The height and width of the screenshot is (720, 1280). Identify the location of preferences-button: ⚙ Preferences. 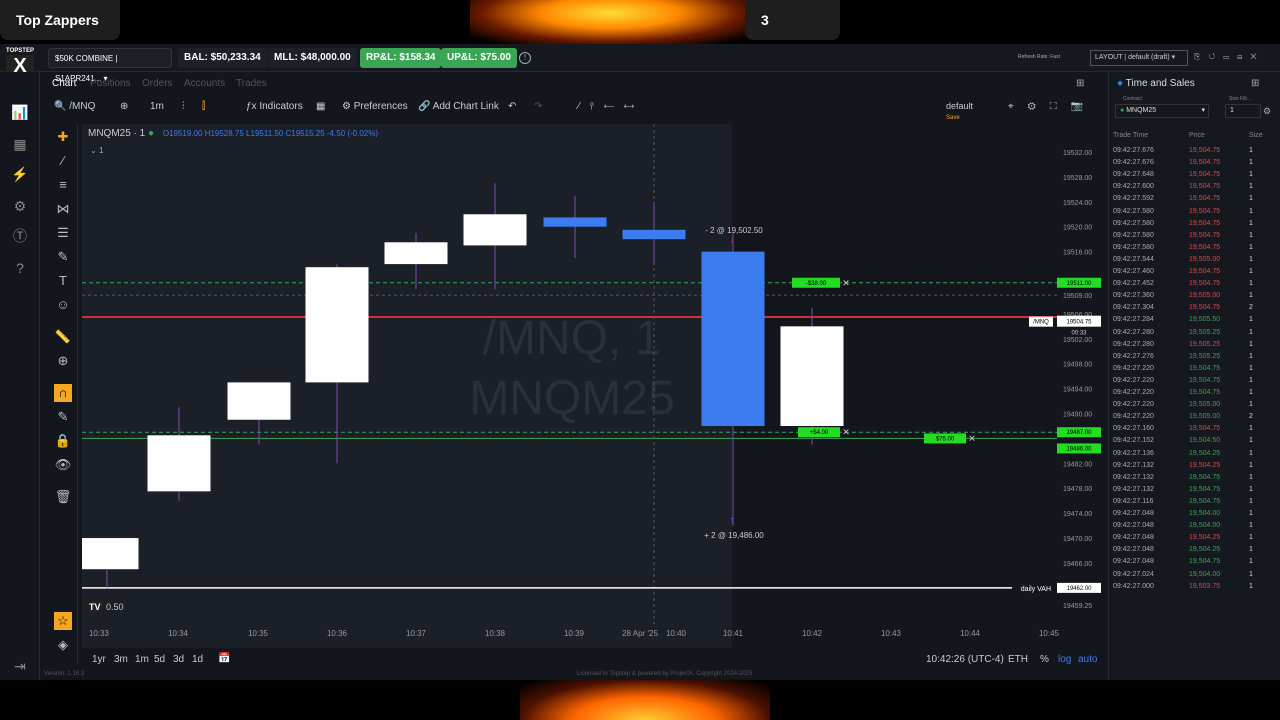
(375, 106).